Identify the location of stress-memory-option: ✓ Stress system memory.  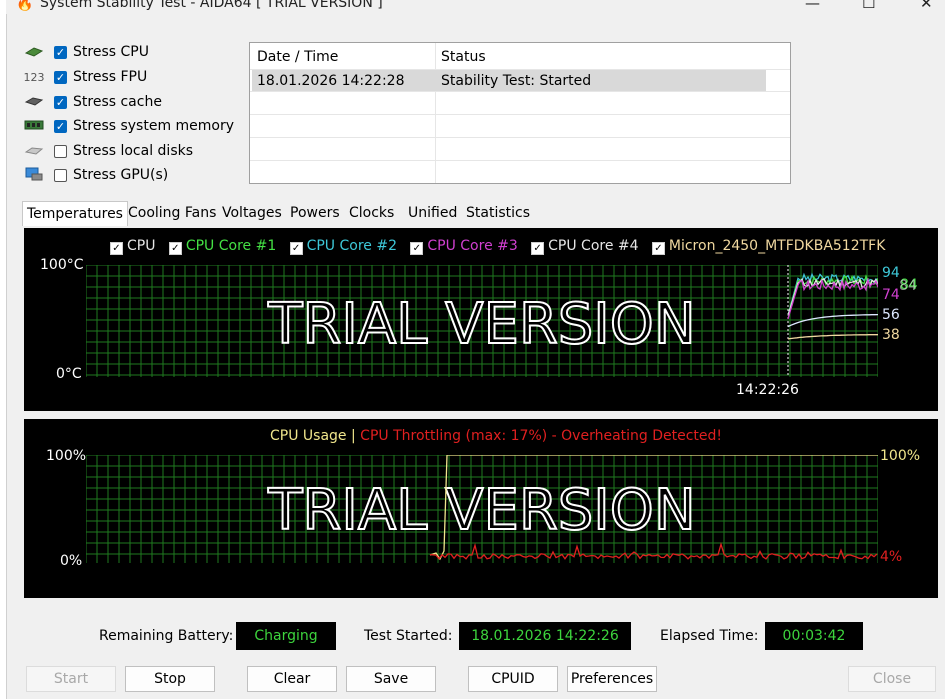
(128, 126).